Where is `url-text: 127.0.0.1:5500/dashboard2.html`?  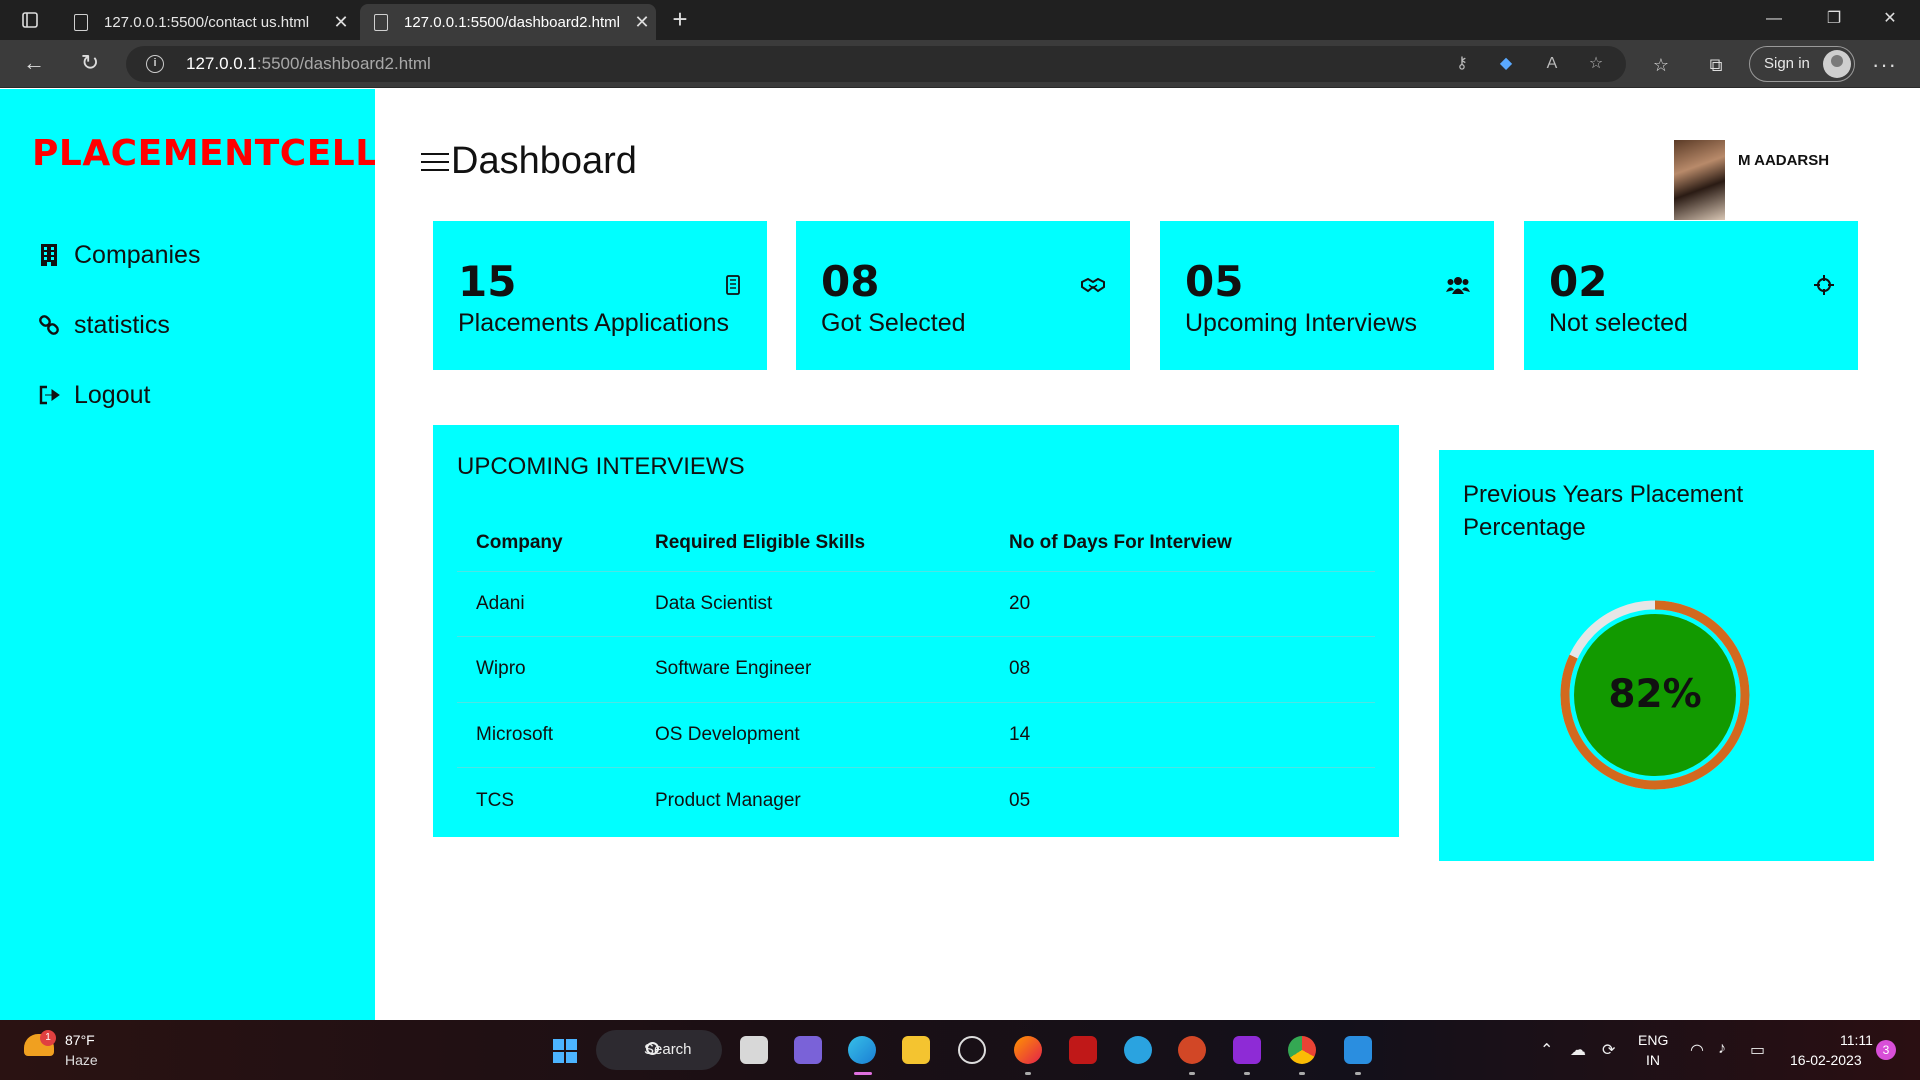
url-text: 127.0.0.1:5500/dashboard2.html is located at coordinates (308, 64).